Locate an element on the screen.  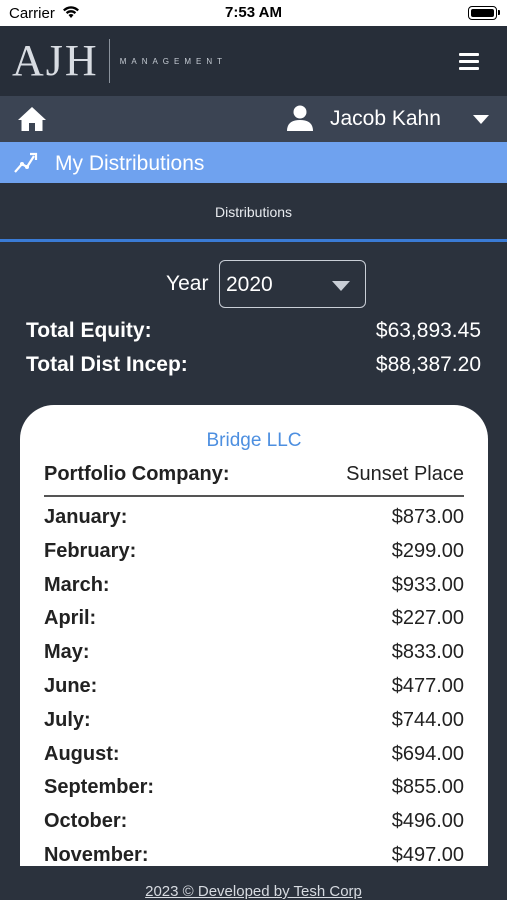
month-row: May: $833.00 is located at coordinates (254, 658).